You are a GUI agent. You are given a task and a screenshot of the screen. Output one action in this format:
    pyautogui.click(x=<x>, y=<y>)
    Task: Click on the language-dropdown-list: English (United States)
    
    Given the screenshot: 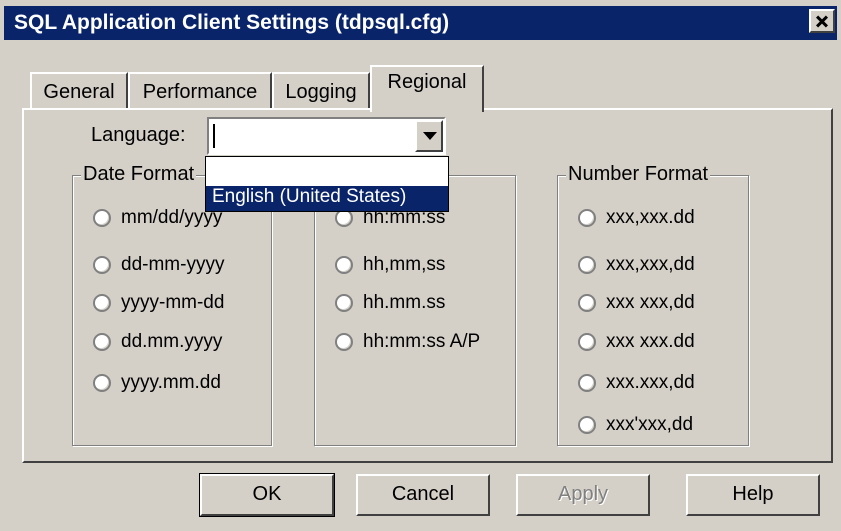 What is the action you would take?
    pyautogui.click(x=327, y=184)
    